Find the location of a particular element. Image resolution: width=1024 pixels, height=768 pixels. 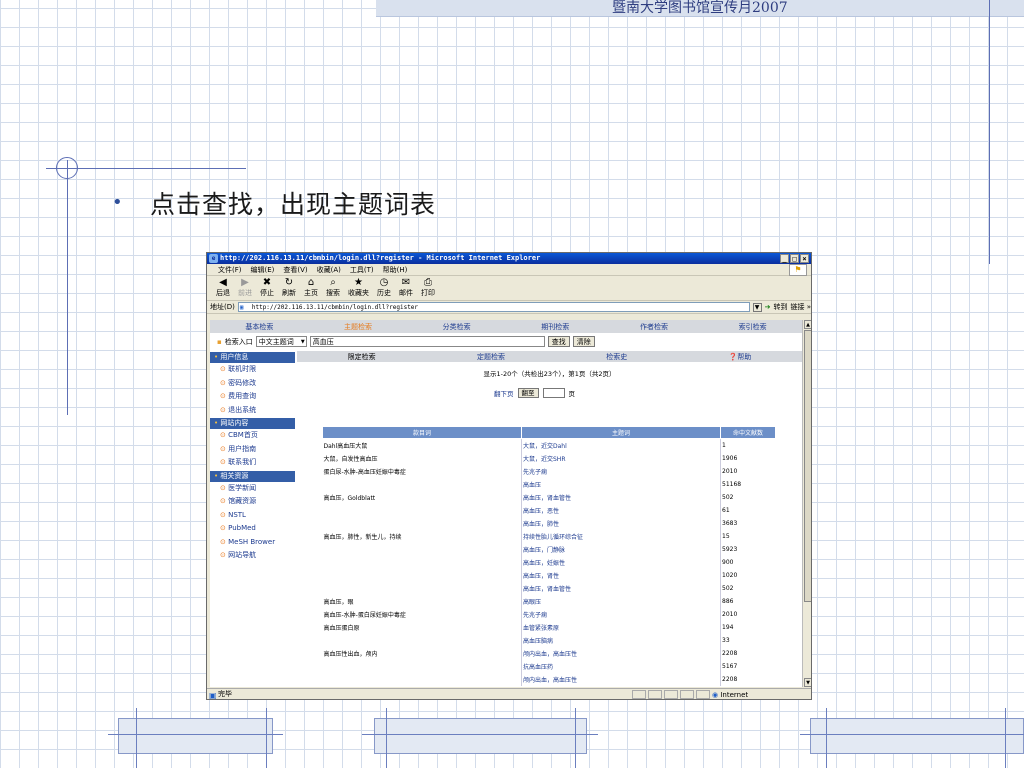

scroll-up-icon: ▲ is located at coordinates (807, 324).